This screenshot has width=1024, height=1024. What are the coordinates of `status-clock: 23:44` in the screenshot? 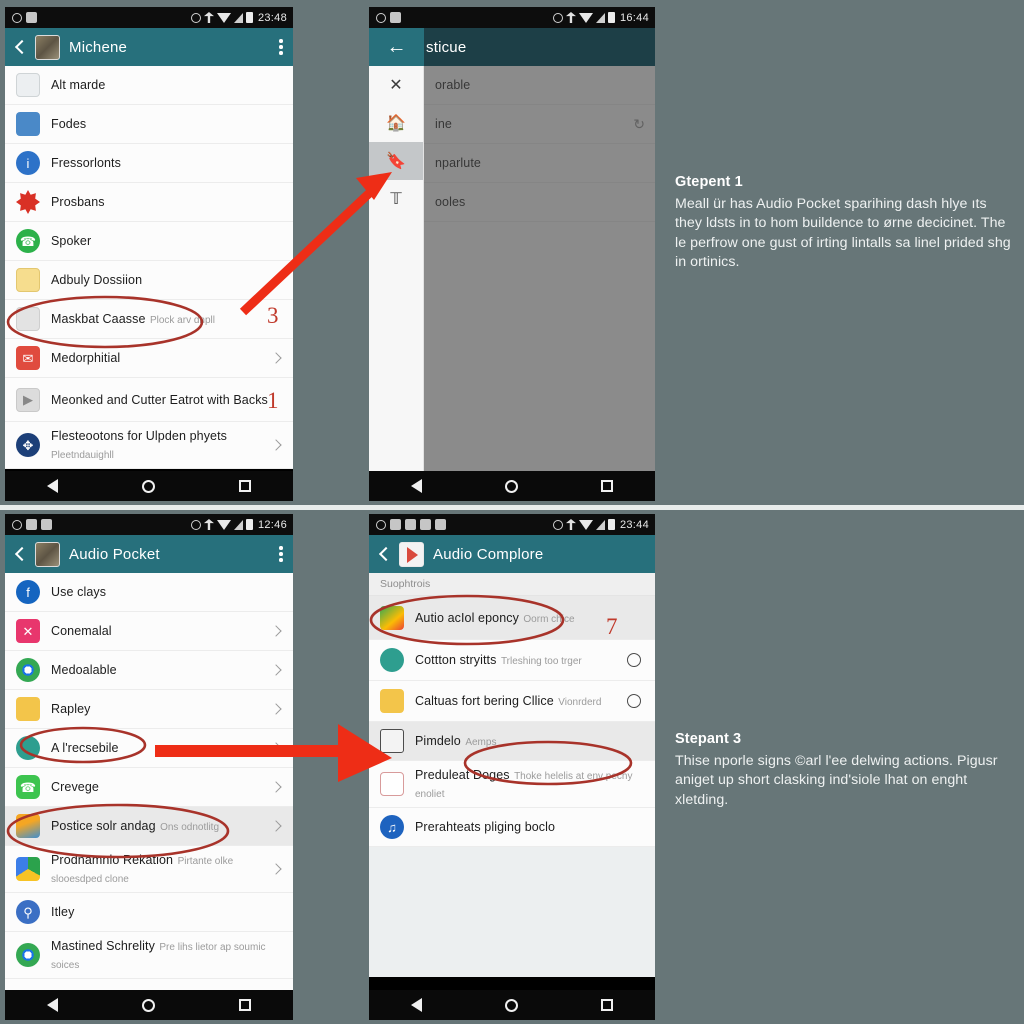 It's located at (634, 524).